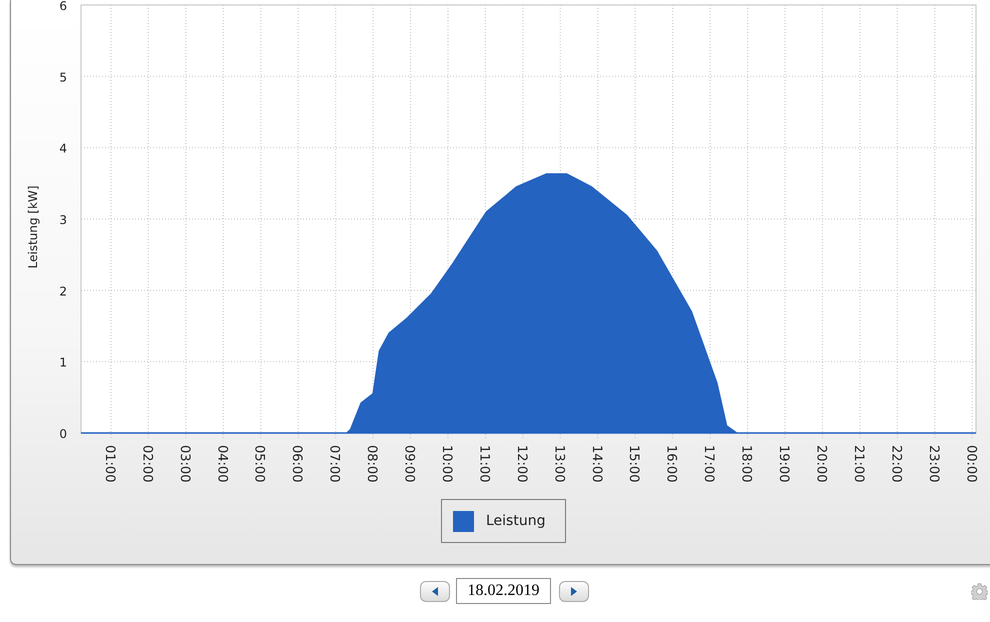  Describe the element at coordinates (979, 591) in the screenshot. I see `gear-icon` at that location.